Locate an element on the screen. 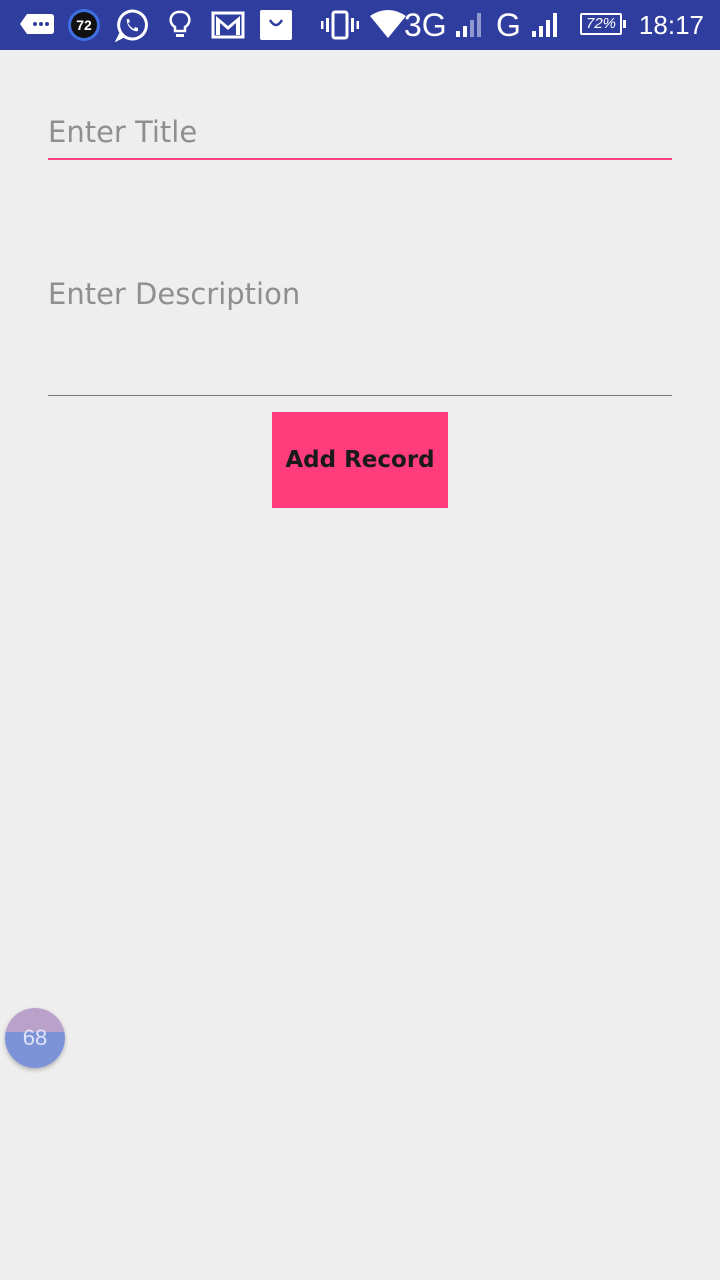  svg-text: 72 is located at coordinates (84, 25).